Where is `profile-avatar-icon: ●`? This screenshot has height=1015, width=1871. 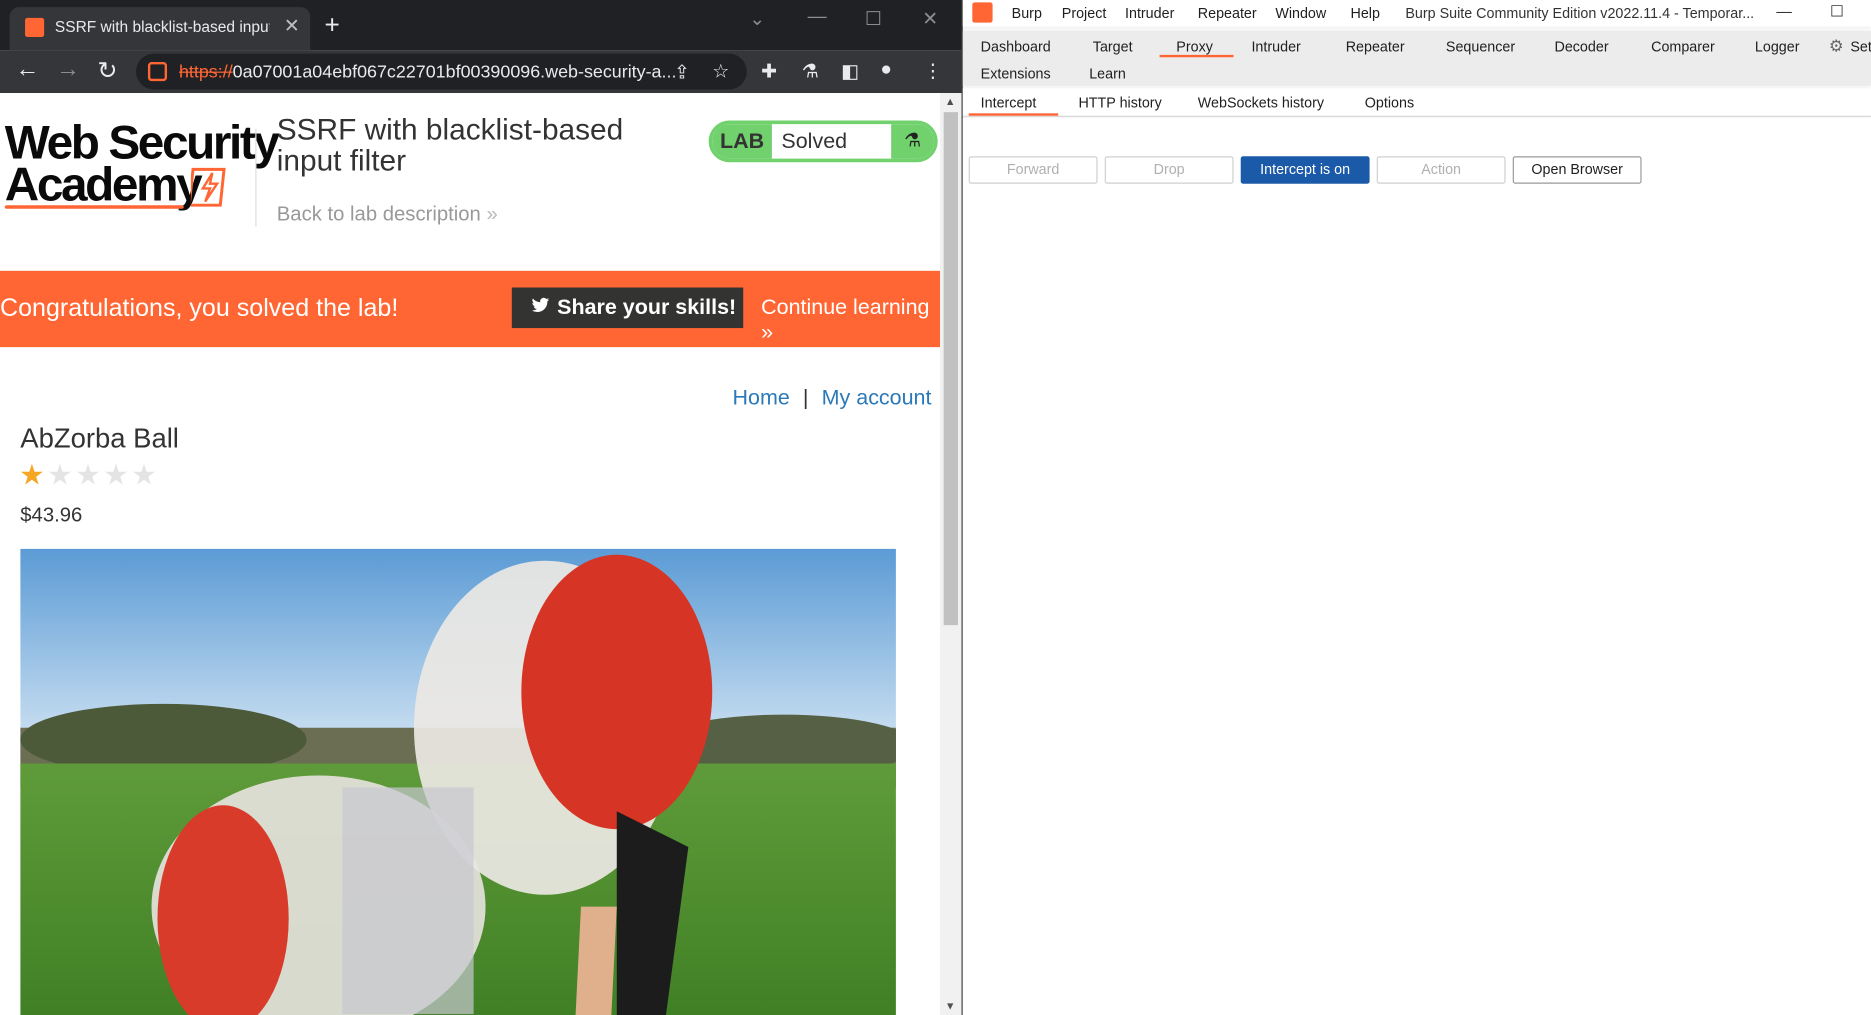 profile-avatar-icon: ● is located at coordinates (886, 70).